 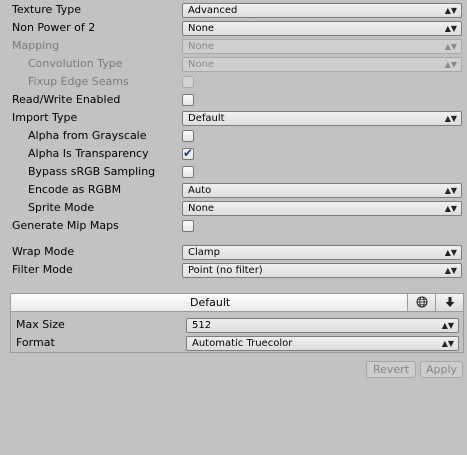 What do you see at coordinates (61, 207) in the screenshot?
I see `sprite-mode-label: Sprite Mode` at bounding box center [61, 207].